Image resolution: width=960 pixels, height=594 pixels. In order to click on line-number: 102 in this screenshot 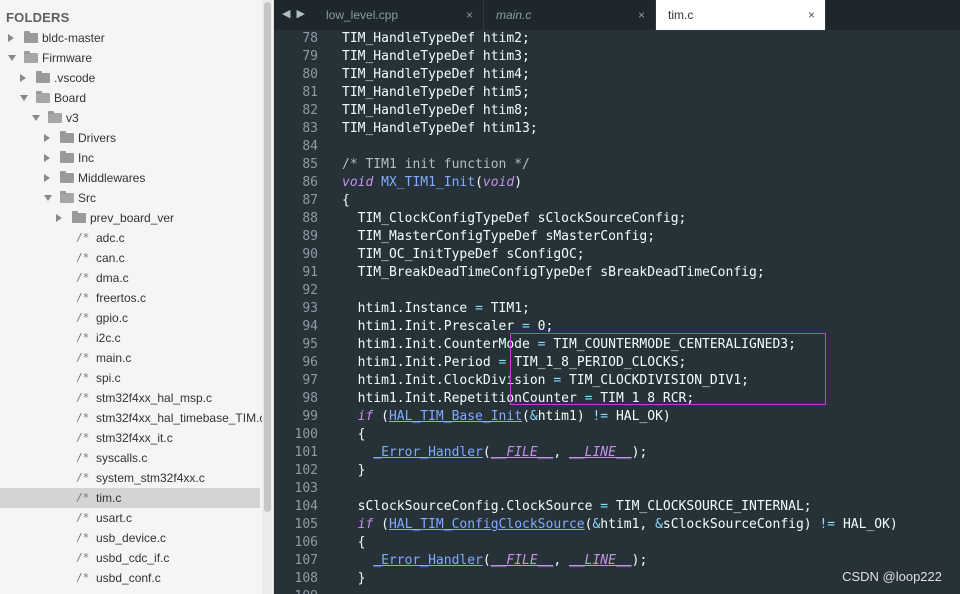, I will do `click(306, 470)`.